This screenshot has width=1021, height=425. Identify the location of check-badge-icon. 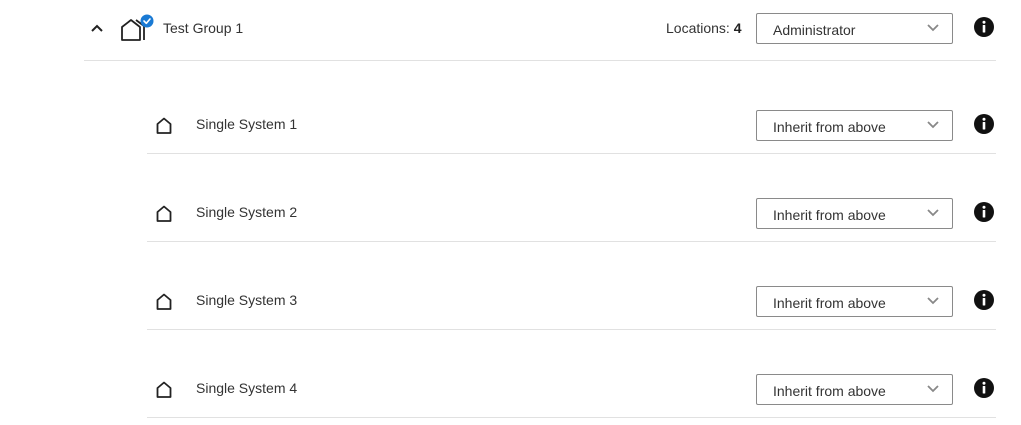
(147, 21).